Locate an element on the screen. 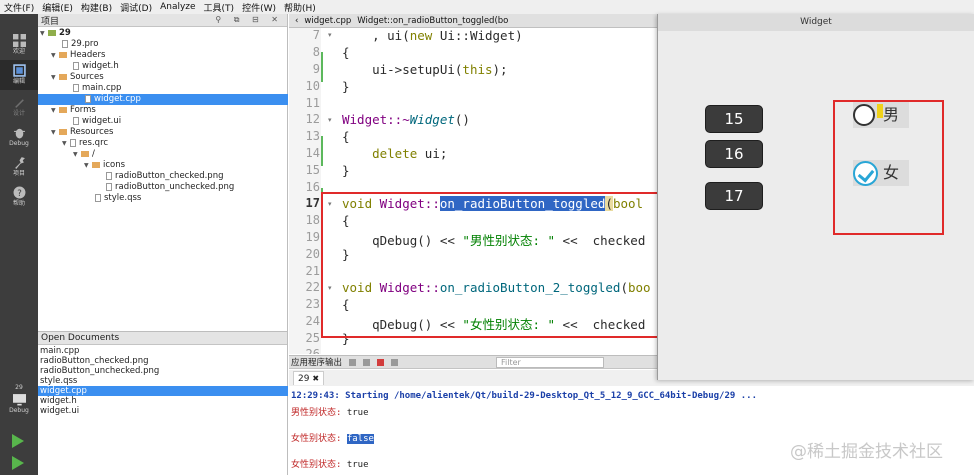  open-document-item: widget.ui is located at coordinates (59, 411).